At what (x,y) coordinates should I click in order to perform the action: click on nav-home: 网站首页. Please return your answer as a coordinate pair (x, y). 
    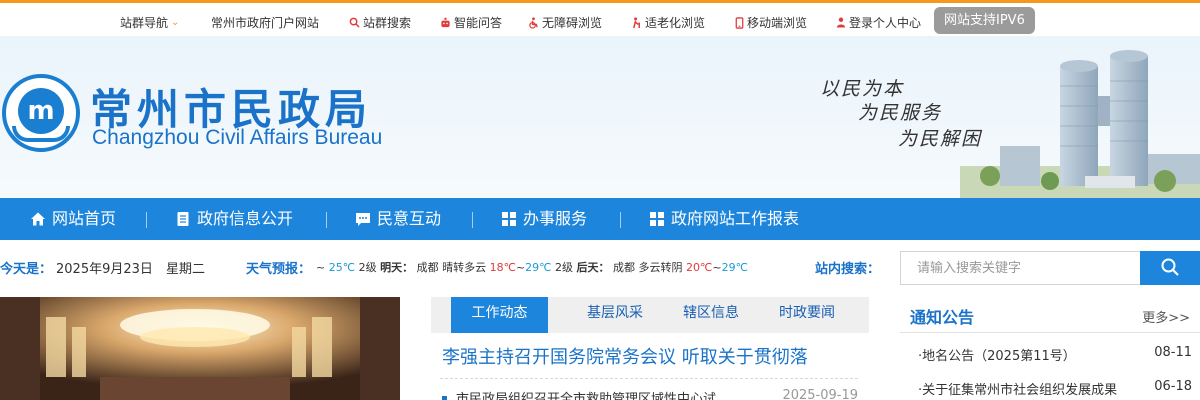
    Looking at the image, I should click on (73, 219).